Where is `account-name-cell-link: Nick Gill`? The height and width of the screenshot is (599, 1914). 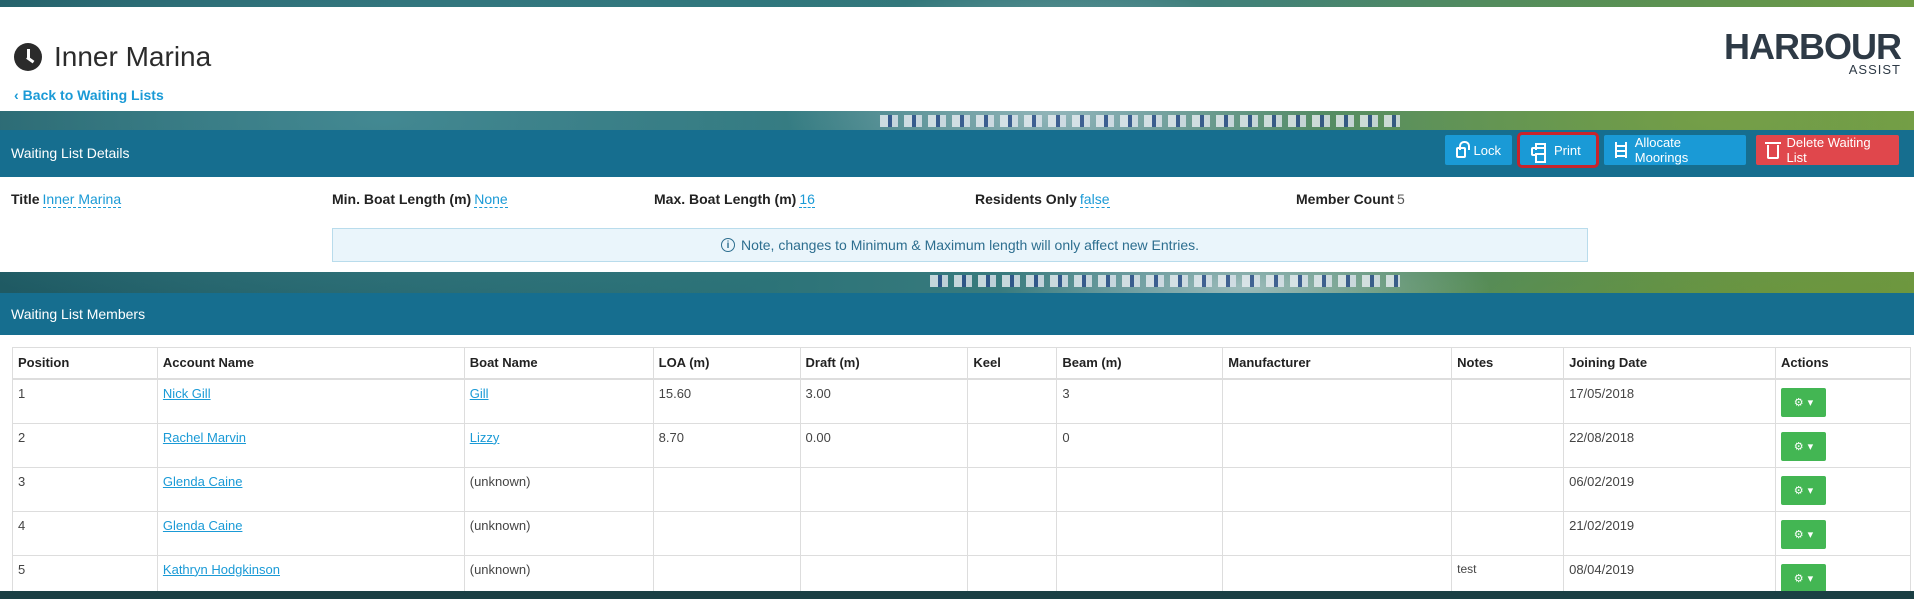 account-name-cell-link: Nick Gill is located at coordinates (187, 393).